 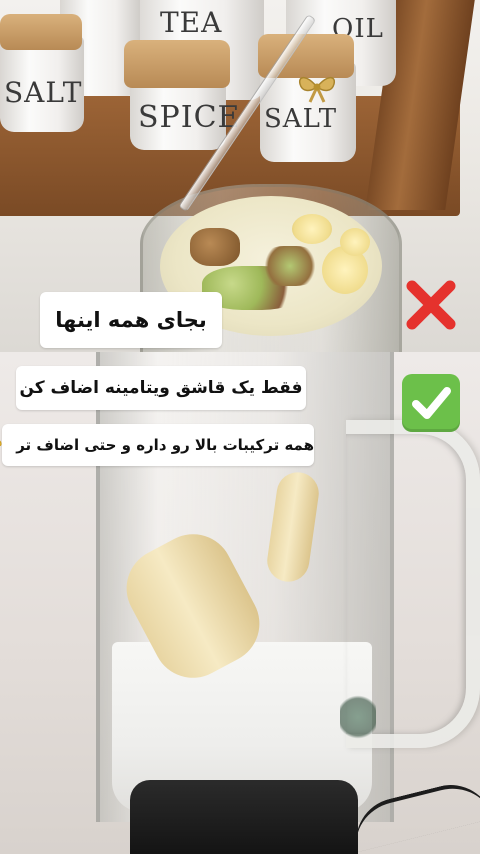 I want to click on jar-label-salt-right: SALT, so click(x=301, y=119).